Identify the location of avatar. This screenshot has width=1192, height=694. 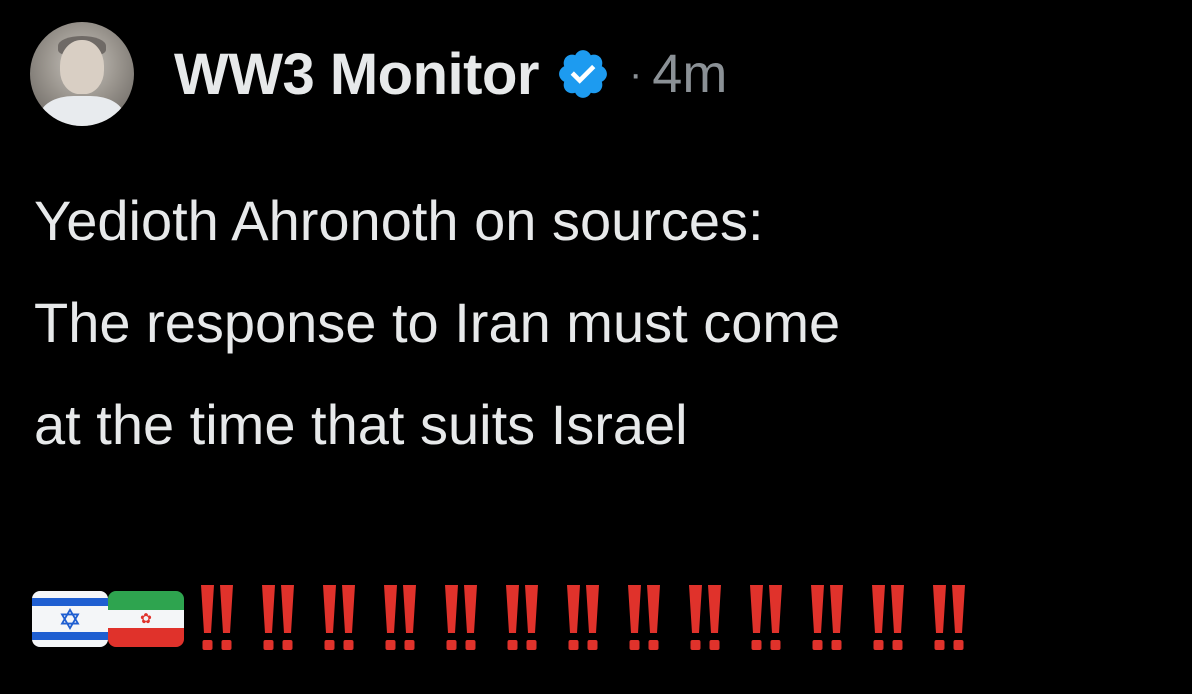
(82, 74).